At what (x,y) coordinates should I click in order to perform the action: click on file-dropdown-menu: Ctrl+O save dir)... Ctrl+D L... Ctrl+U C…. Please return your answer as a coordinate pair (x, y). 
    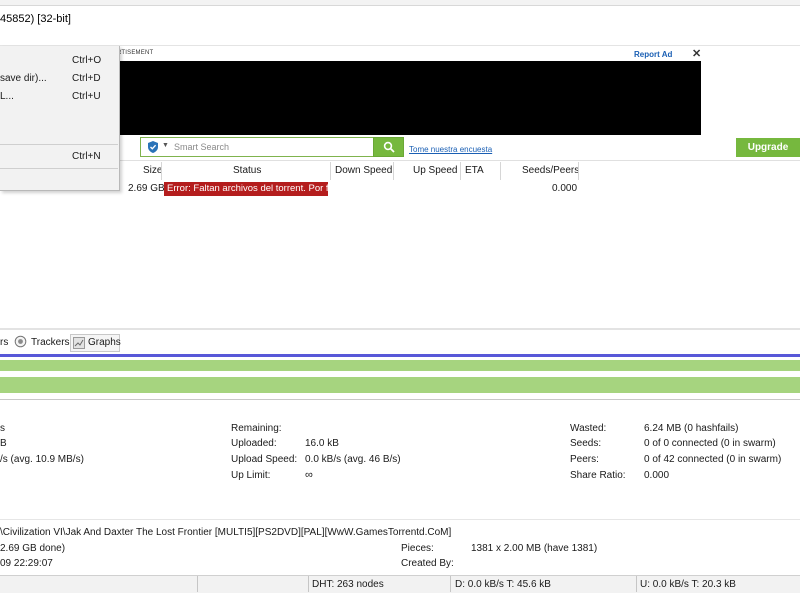
    Looking at the image, I should click on (60, 118).